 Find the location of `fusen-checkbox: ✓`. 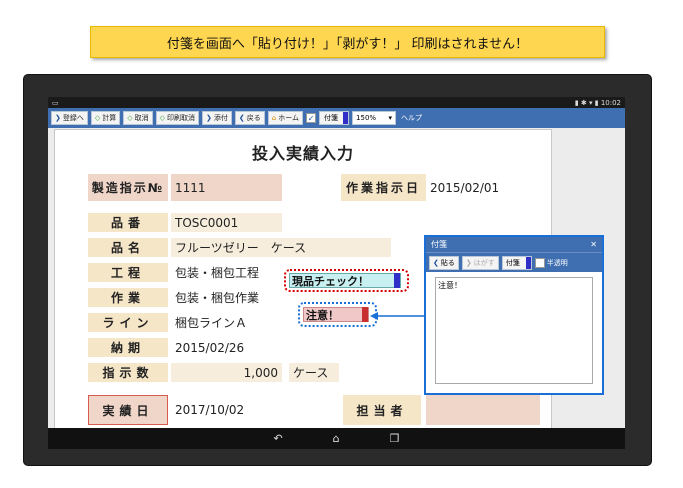

fusen-checkbox: ✓ is located at coordinates (311, 118).